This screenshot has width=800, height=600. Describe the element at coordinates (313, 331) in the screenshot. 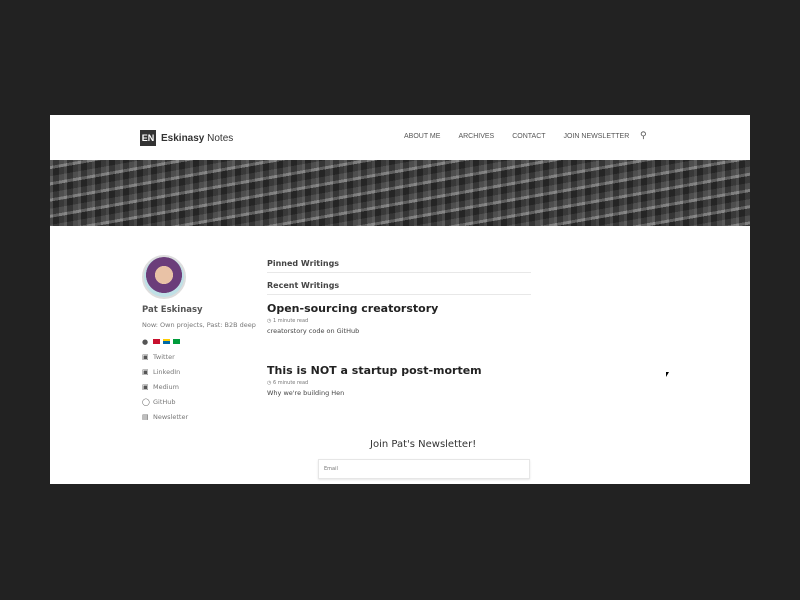

I see `post-excerpt: creatorstory code on GitHub` at that location.